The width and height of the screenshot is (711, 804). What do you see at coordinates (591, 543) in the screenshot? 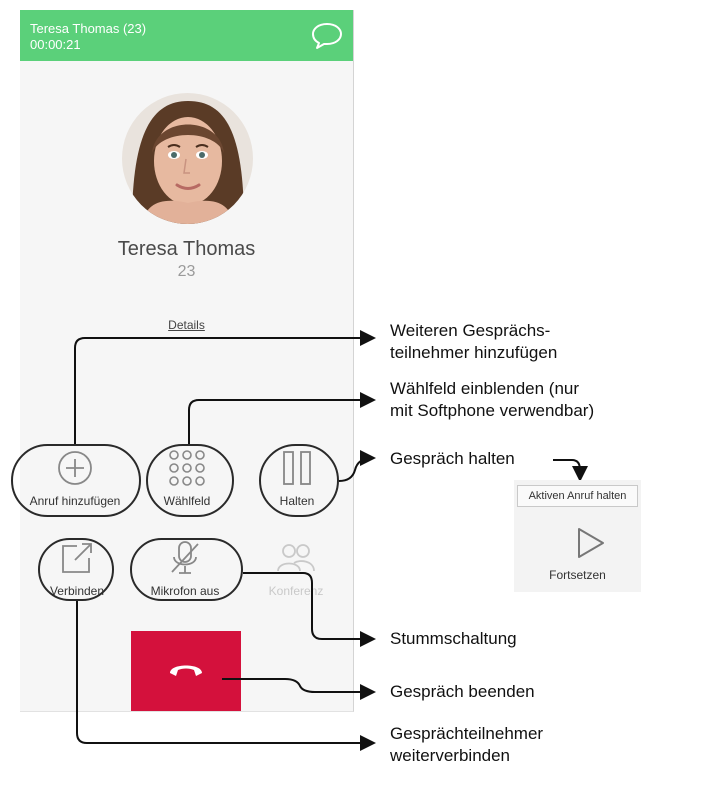
I see `play-icon` at bounding box center [591, 543].